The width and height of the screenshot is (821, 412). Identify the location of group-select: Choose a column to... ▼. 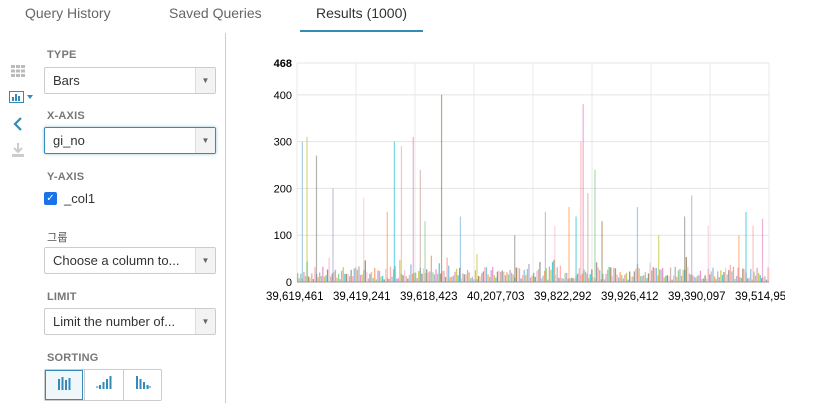
(130, 260).